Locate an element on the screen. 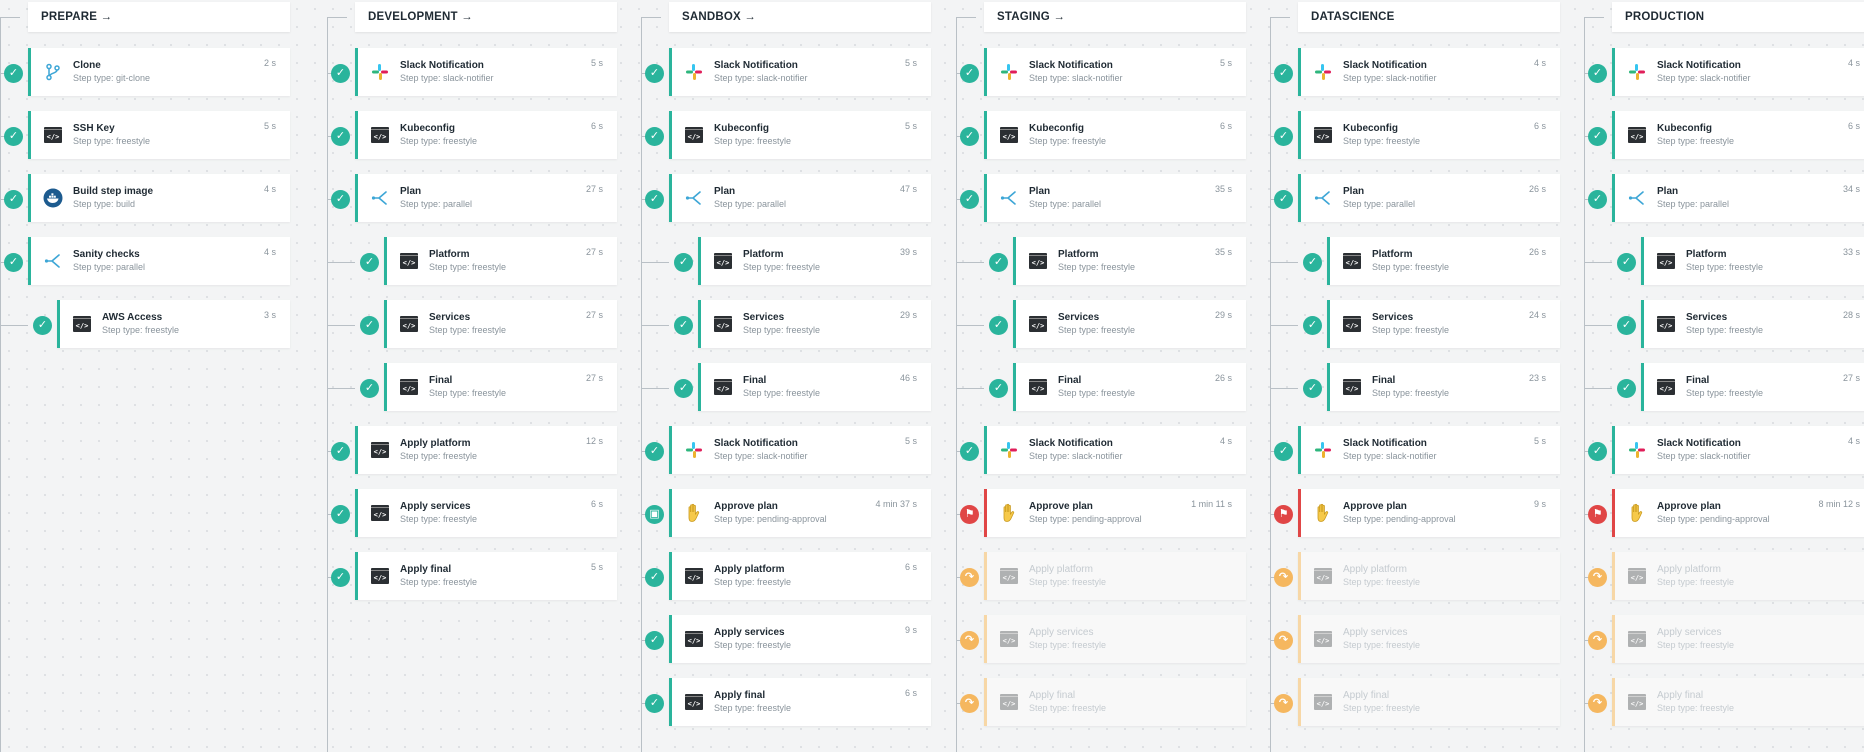 This screenshot has width=1864, height=752. step-card: </> Services Step type: freestyle 27 s is located at coordinates (500, 324).